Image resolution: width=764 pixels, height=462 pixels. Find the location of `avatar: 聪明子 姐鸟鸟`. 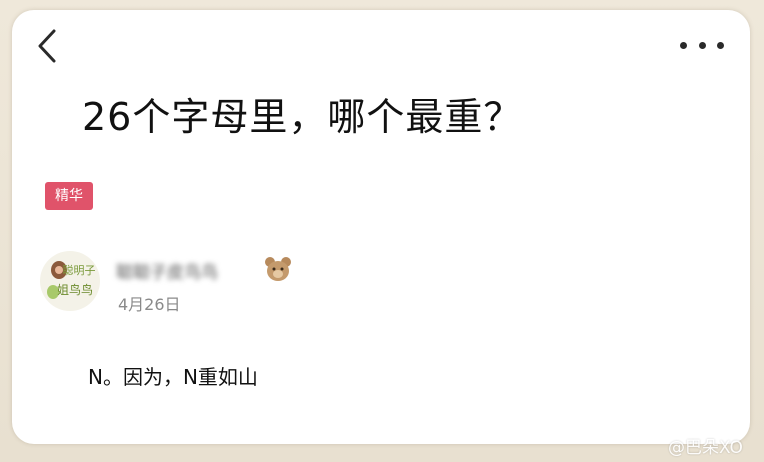

avatar: 聪明子 姐鸟鸟 is located at coordinates (70, 281).